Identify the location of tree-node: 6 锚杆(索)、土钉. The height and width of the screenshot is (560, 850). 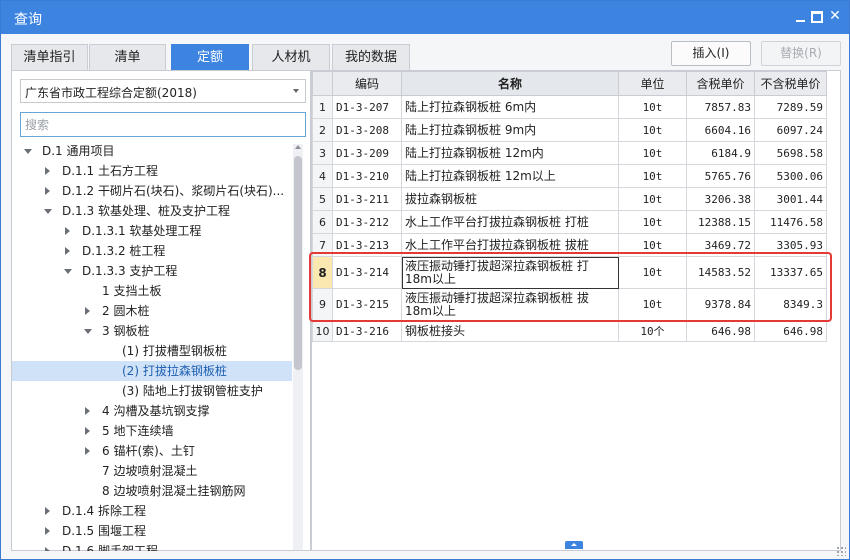
(152, 451).